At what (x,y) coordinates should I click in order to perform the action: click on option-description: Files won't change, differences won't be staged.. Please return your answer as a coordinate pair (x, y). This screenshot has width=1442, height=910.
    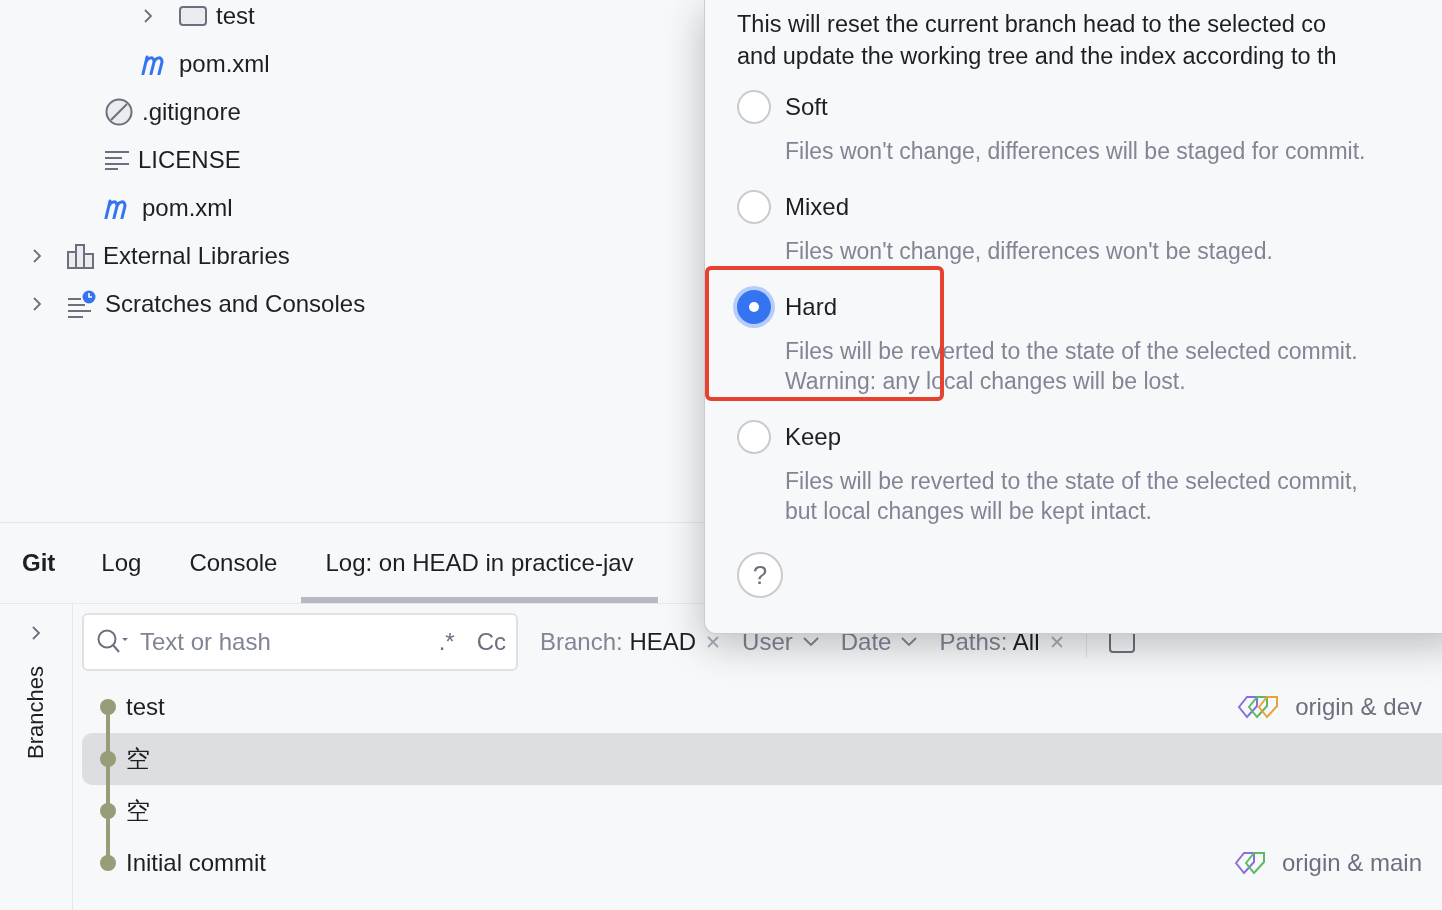
    Looking at the image, I should click on (1029, 251).